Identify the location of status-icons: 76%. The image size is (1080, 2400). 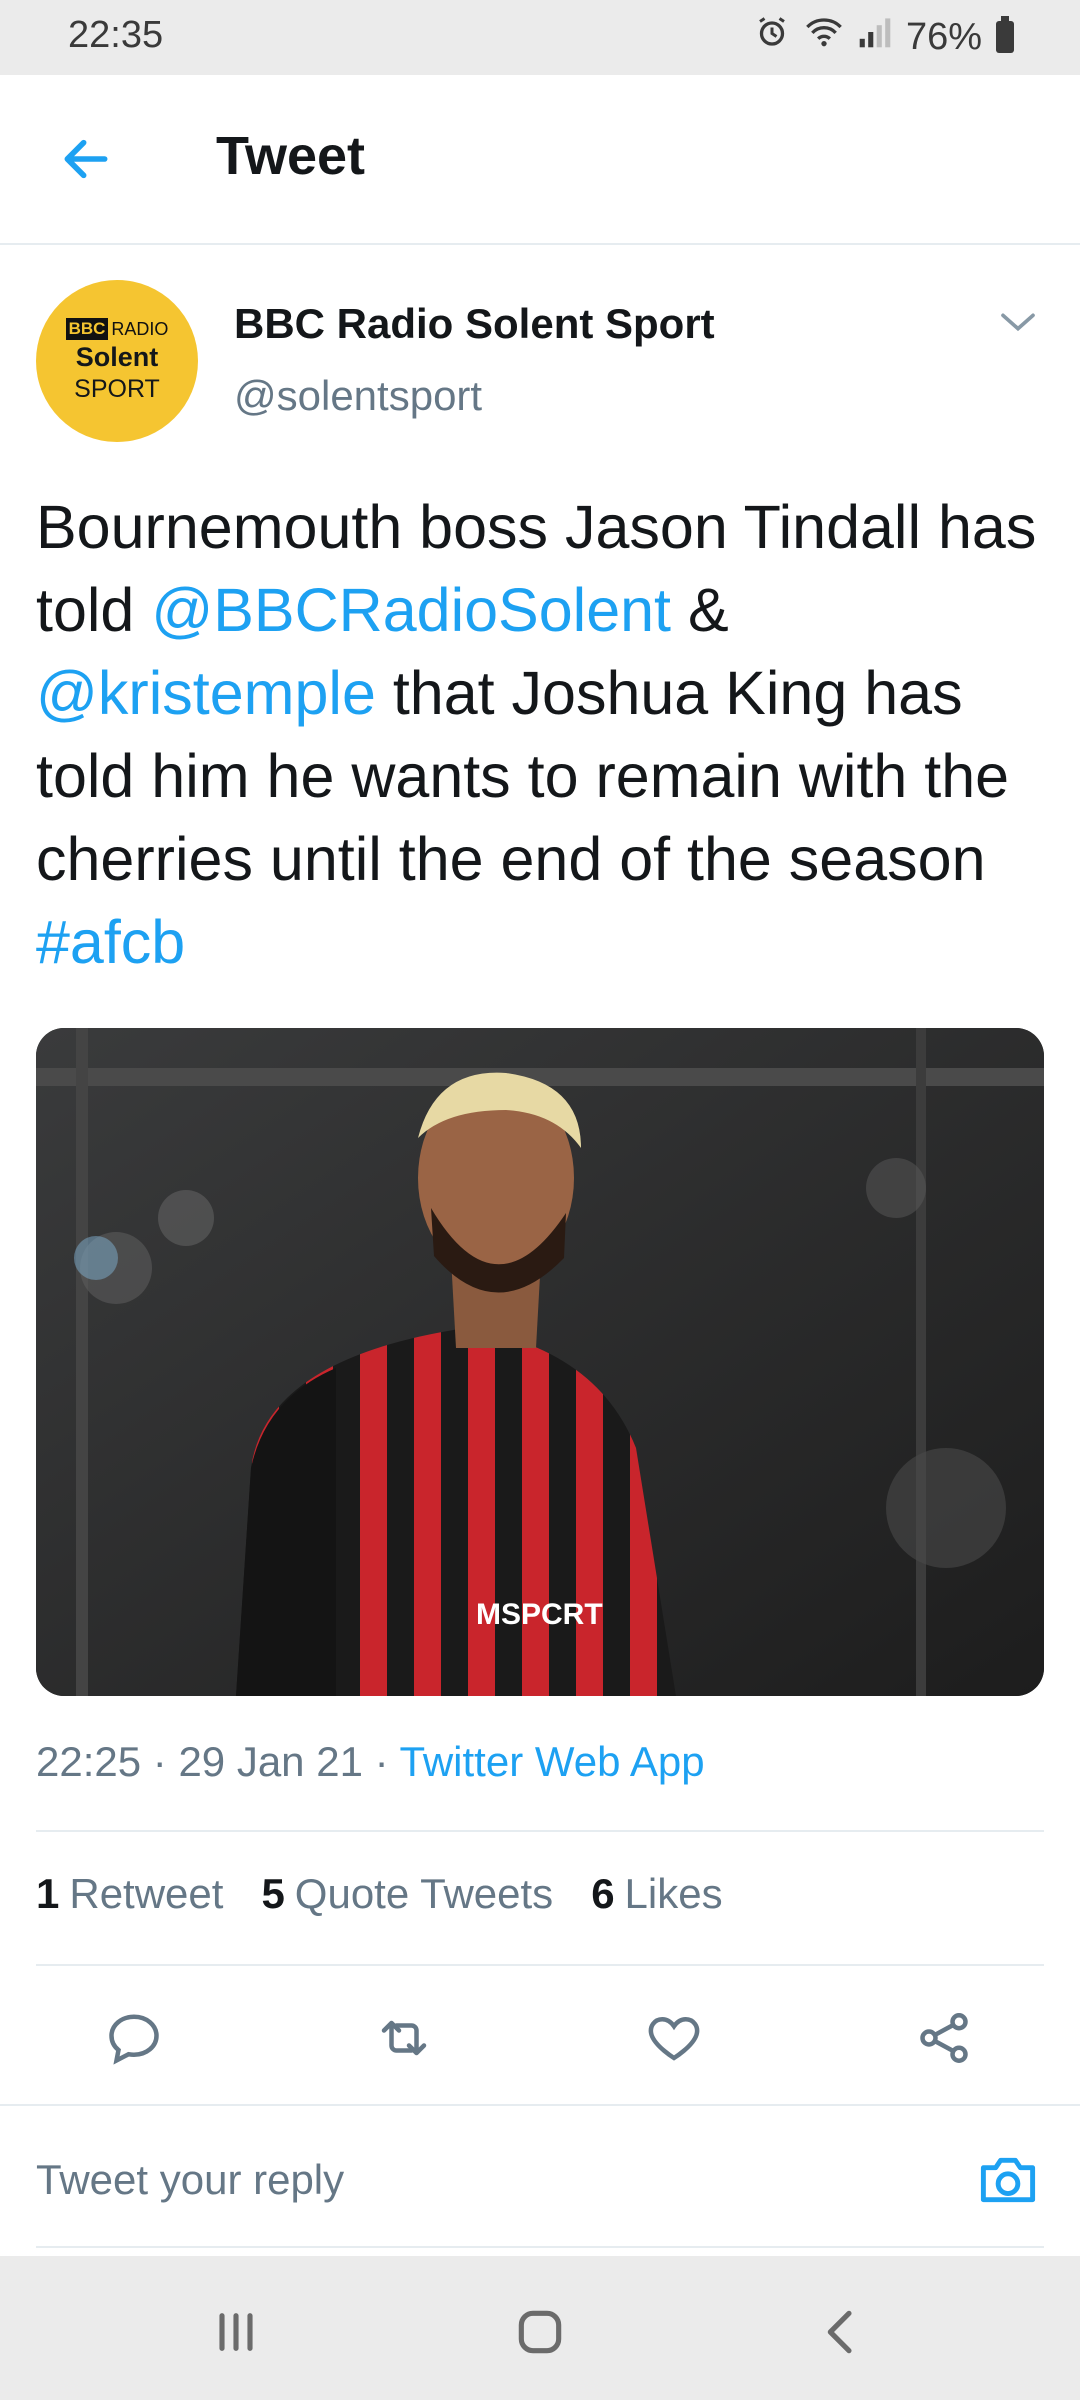
(884, 37).